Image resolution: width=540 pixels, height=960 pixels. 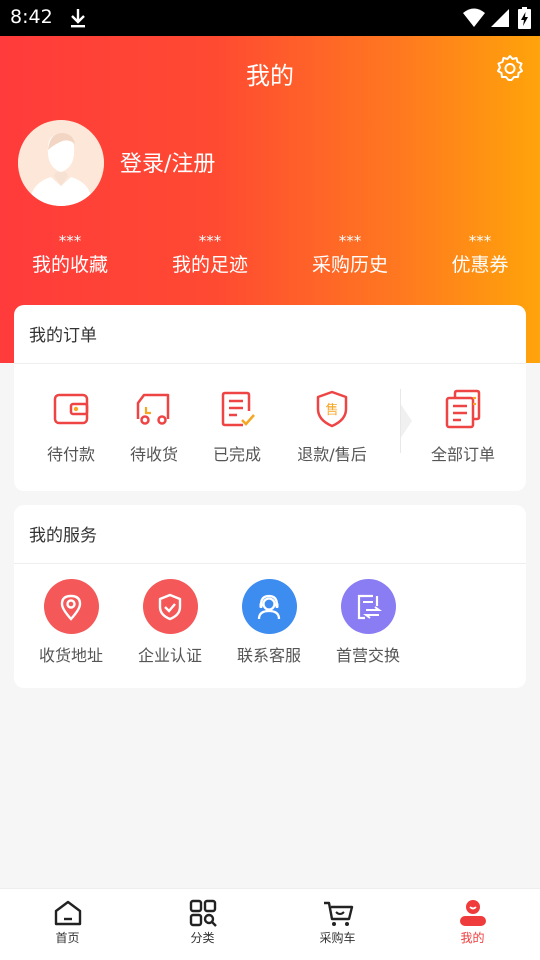 I want to click on tab-home: 首页, so click(x=67, y=924).